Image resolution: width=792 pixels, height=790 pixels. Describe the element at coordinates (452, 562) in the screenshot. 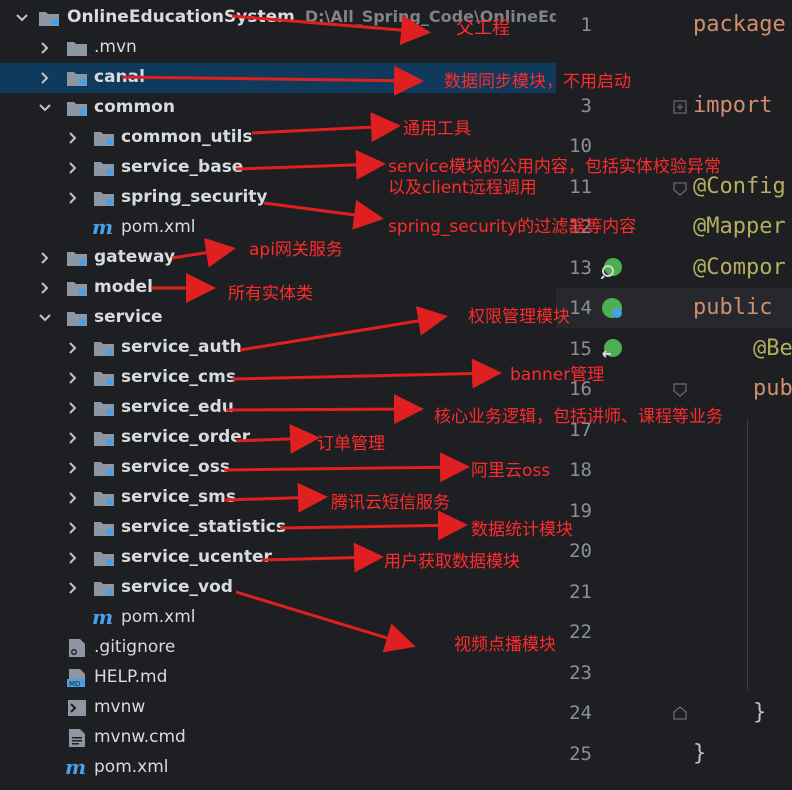

I see `annotation-service-ucenter: 用户获取数据模块` at that location.